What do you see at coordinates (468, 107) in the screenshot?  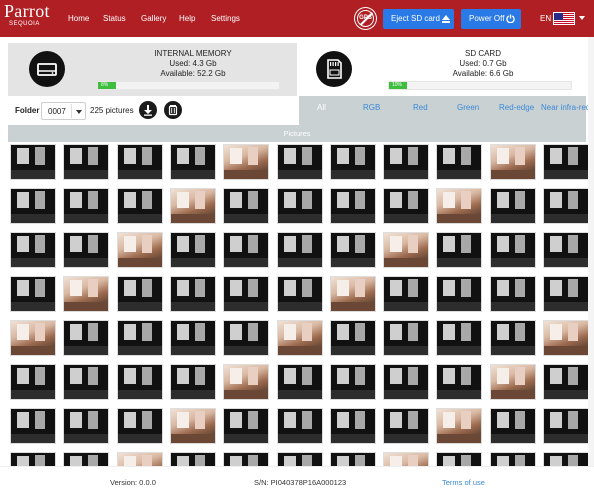 I see `tab-green: Green` at bounding box center [468, 107].